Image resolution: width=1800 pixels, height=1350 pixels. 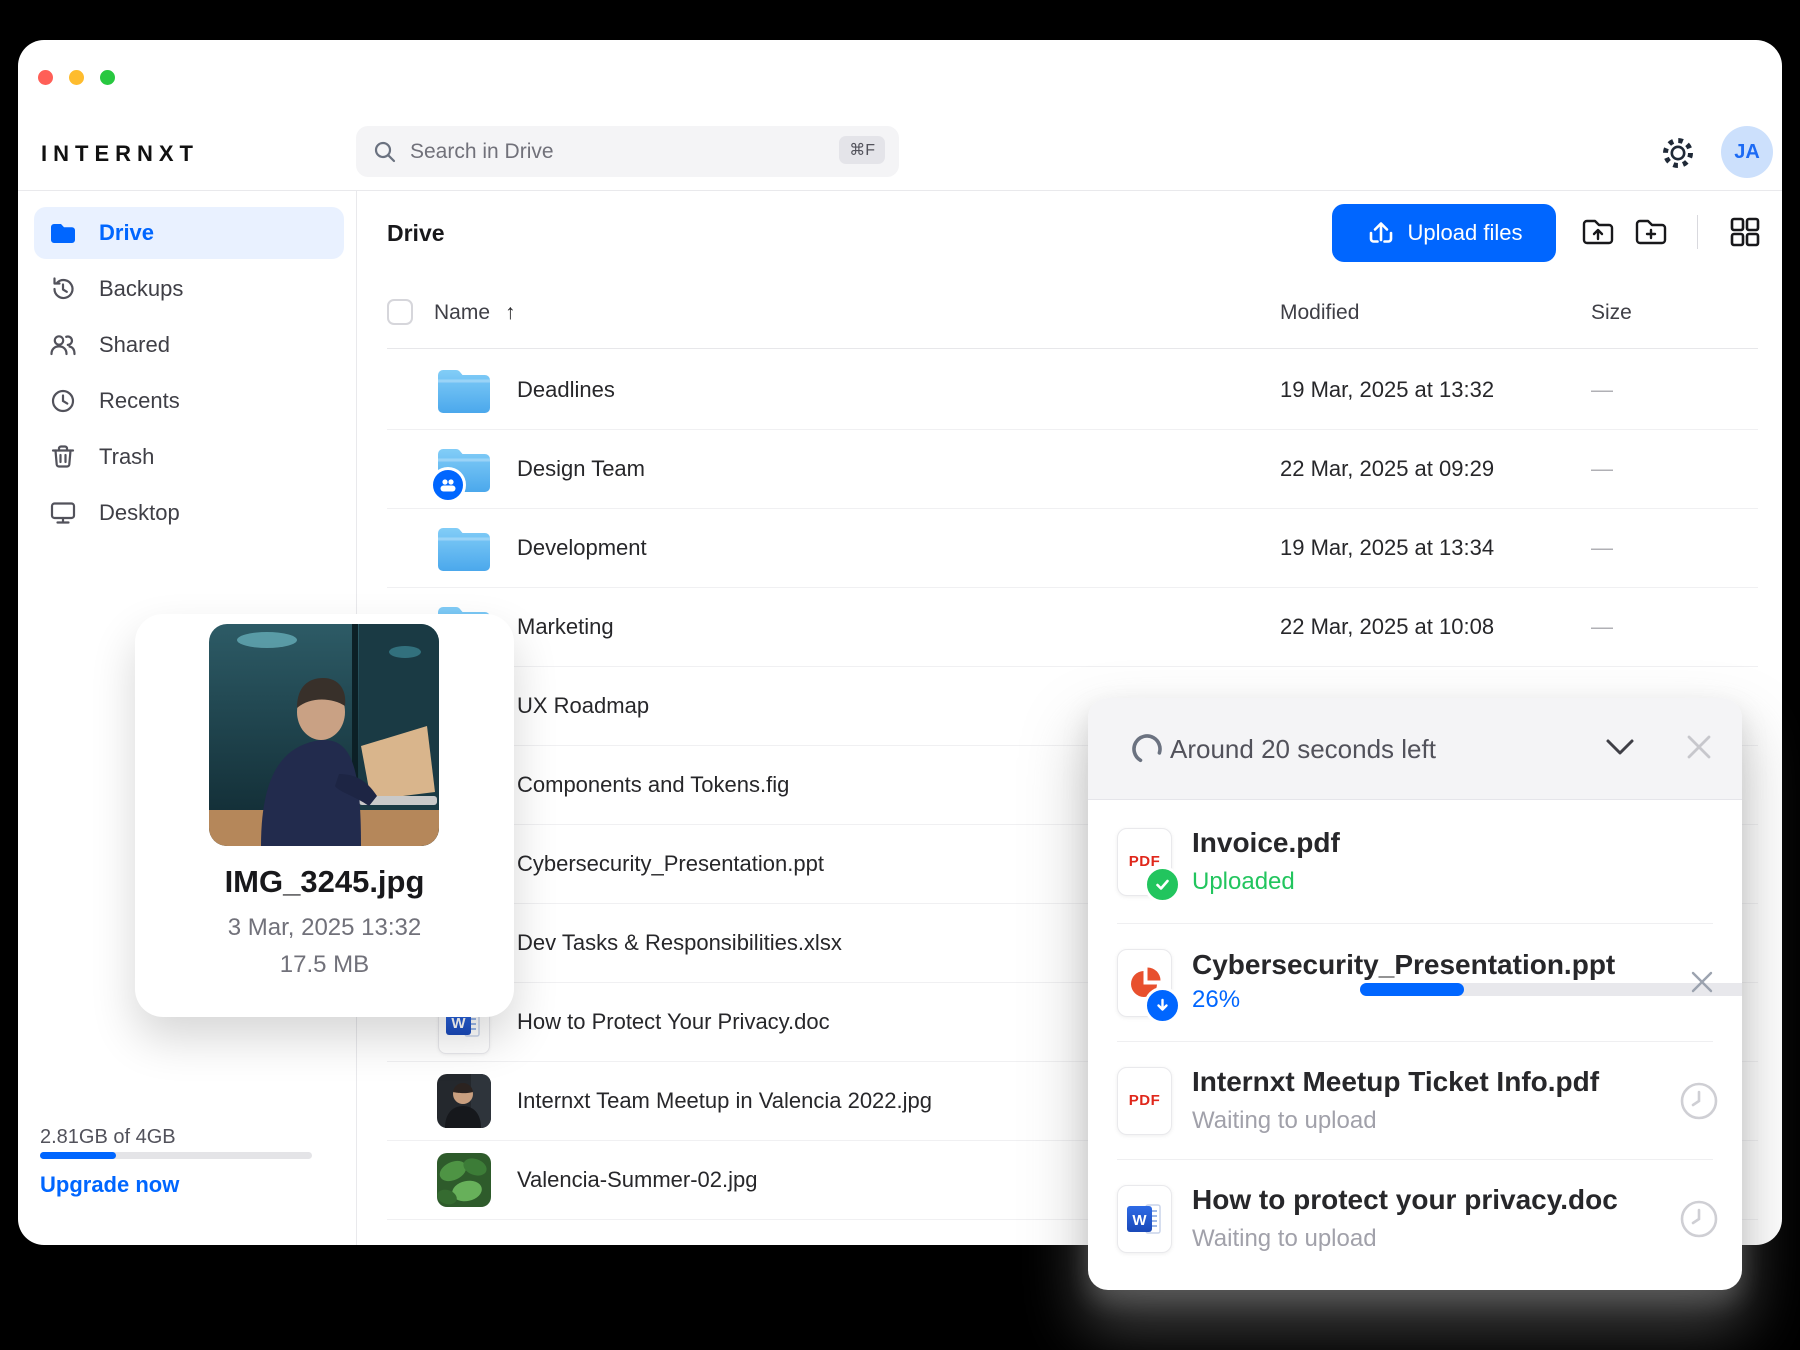 I want to click on avatar: JA, so click(x=1747, y=152).